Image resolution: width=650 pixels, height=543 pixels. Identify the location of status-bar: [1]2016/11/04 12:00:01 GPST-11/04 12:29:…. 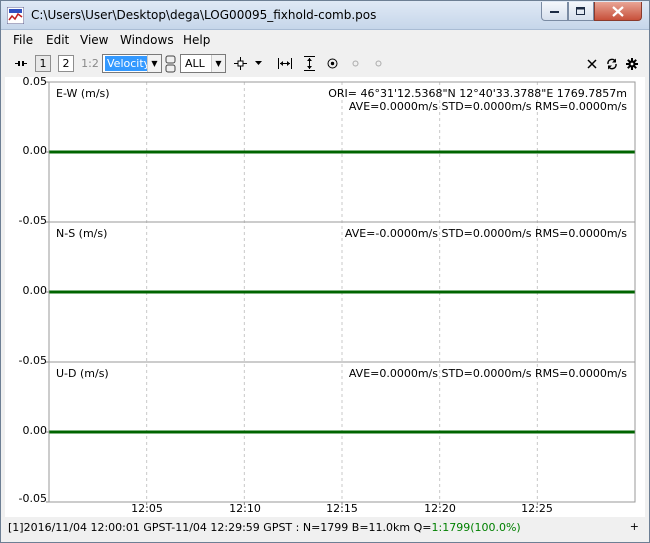
(325, 528).